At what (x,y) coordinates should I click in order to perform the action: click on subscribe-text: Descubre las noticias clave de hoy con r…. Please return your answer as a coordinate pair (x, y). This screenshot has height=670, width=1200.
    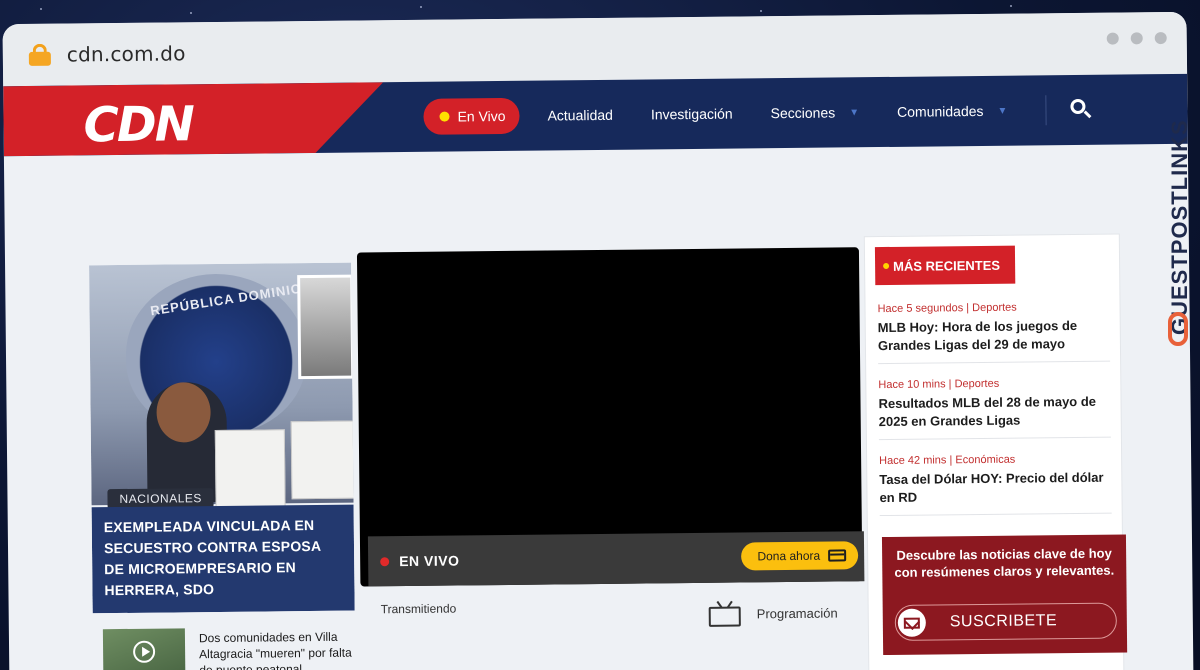
    Looking at the image, I should click on (1004, 562).